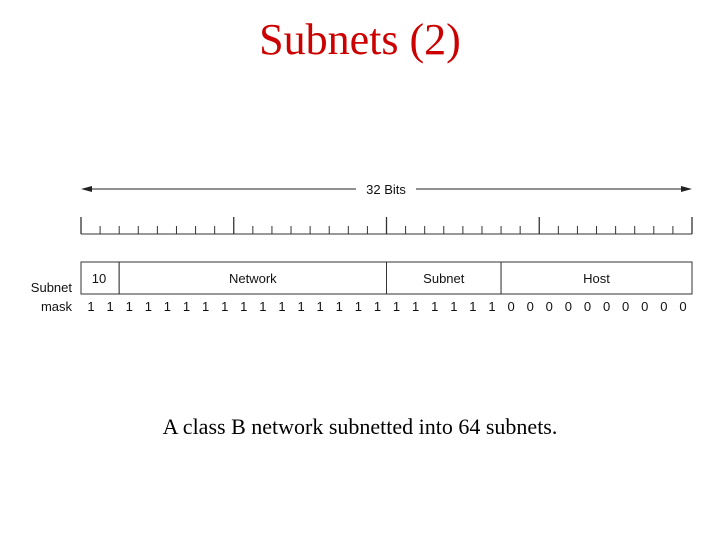 This screenshot has height=540, width=720. Describe the element at coordinates (596, 278) in the screenshot. I see `field-label-host: Host` at that location.